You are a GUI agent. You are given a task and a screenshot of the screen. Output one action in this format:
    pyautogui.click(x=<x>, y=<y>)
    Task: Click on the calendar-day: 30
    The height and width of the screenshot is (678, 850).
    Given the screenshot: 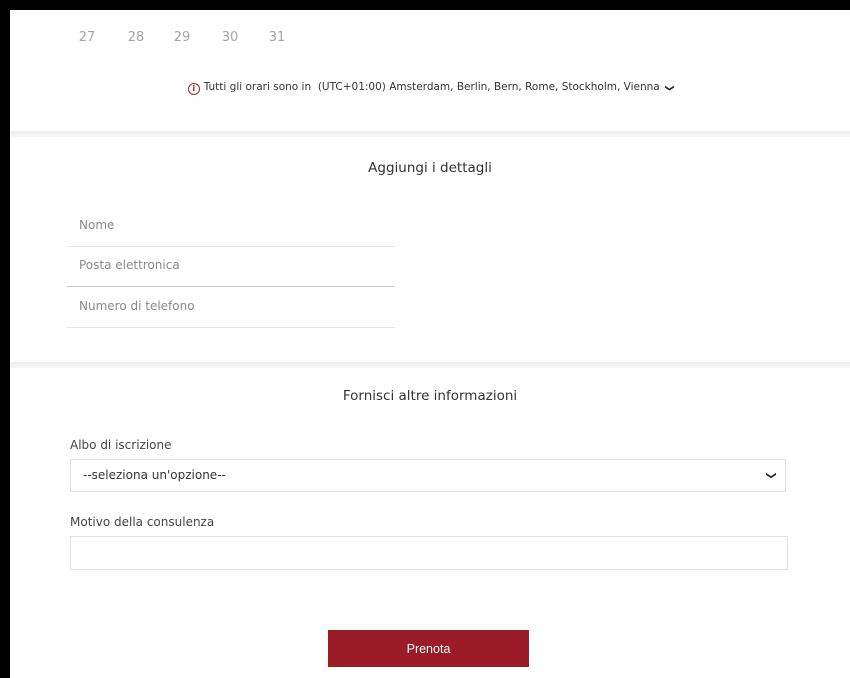 What is the action you would take?
    pyautogui.click(x=230, y=38)
    